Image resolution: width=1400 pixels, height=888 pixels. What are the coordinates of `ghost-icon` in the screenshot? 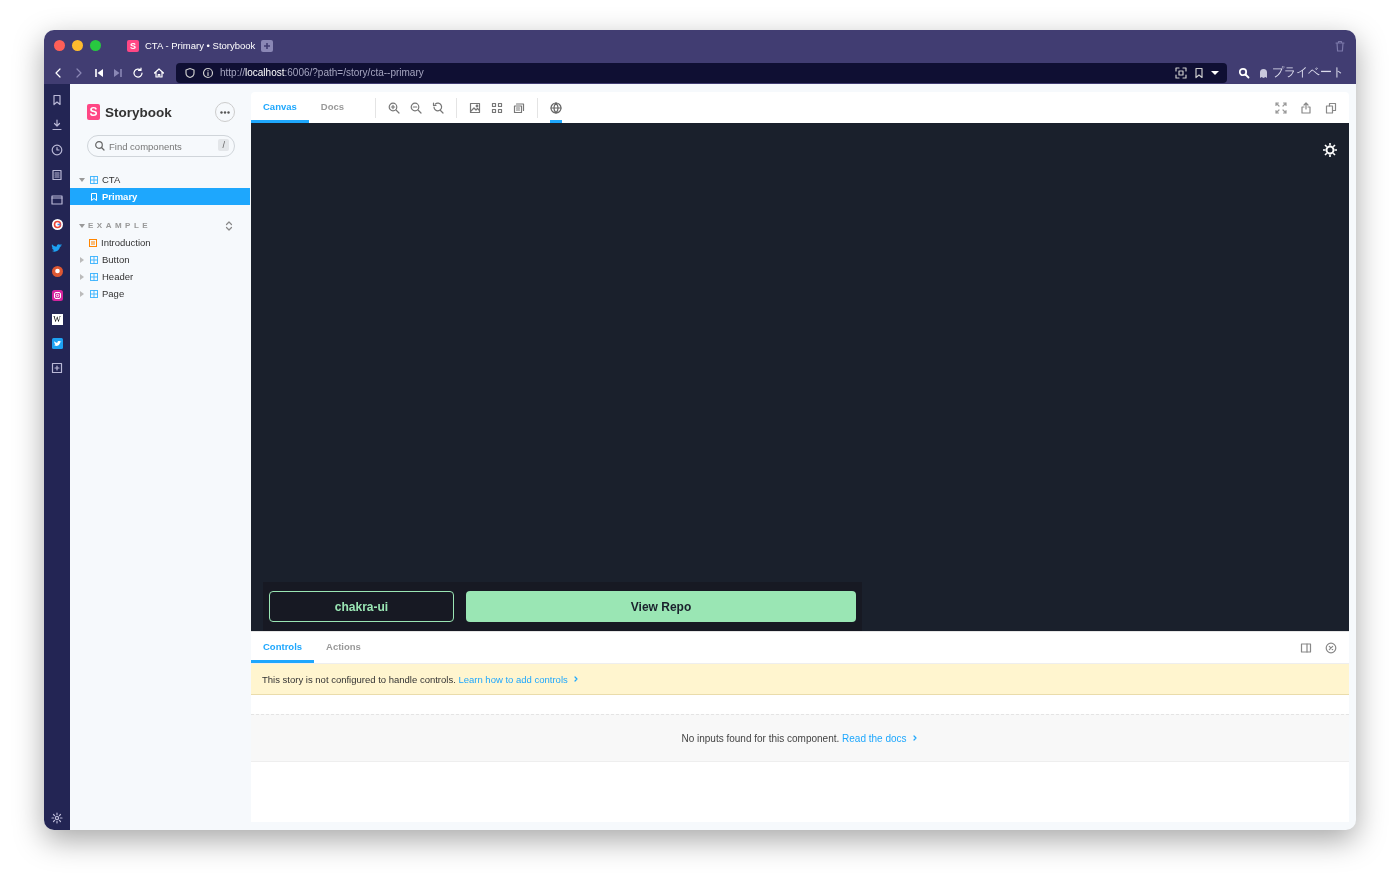 It's located at (1263, 72).